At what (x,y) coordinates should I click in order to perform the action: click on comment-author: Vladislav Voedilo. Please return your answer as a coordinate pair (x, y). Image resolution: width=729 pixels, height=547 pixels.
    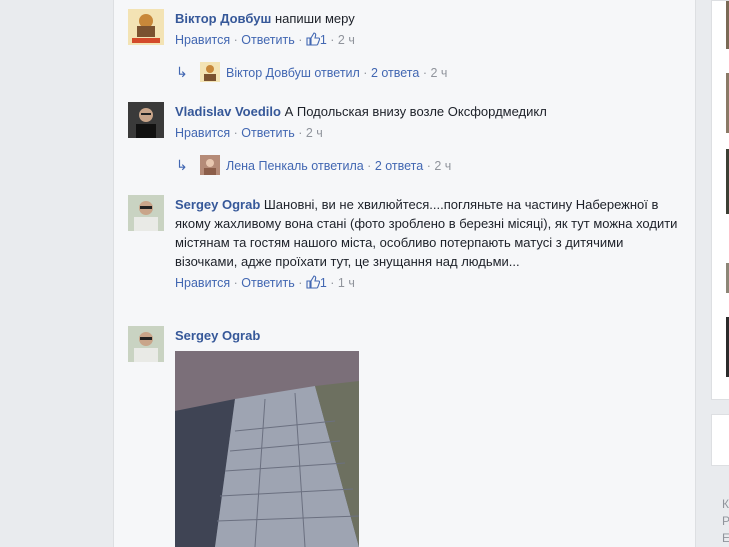
    Looking at the image, I should click on (228, 111).